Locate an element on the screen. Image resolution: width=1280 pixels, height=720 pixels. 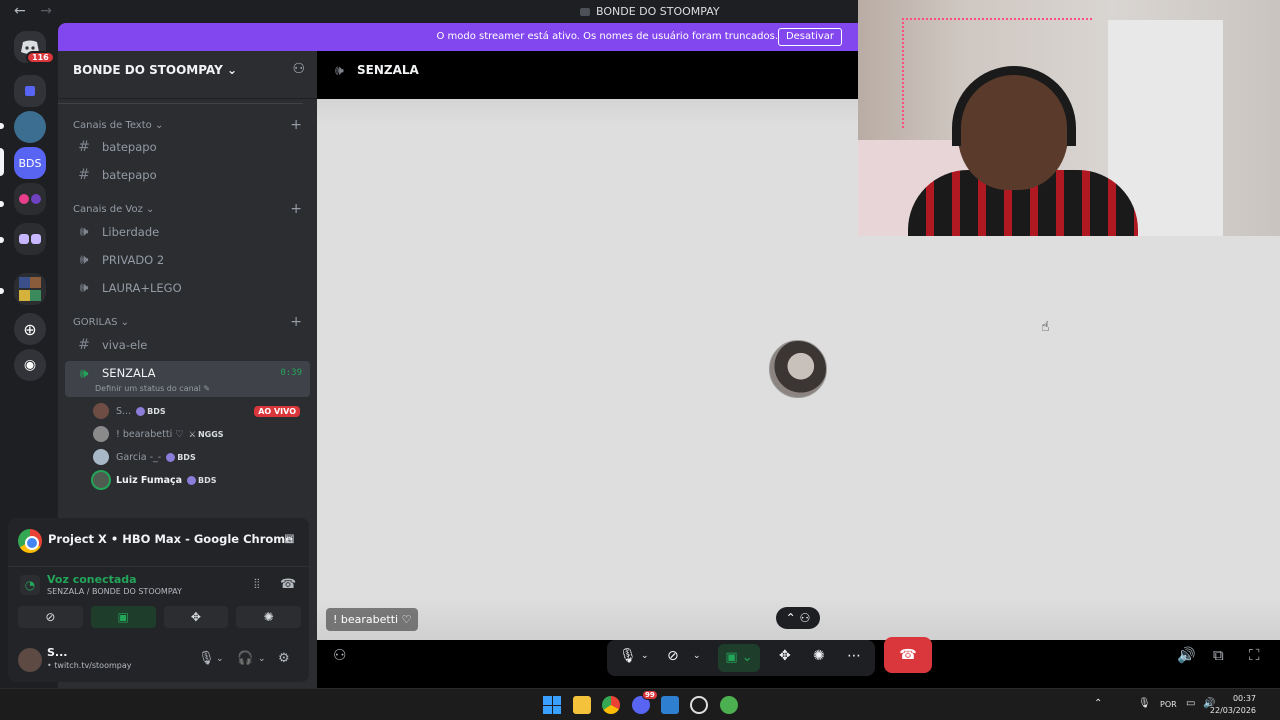
forward-button: → is located at coordinates (46, 11).